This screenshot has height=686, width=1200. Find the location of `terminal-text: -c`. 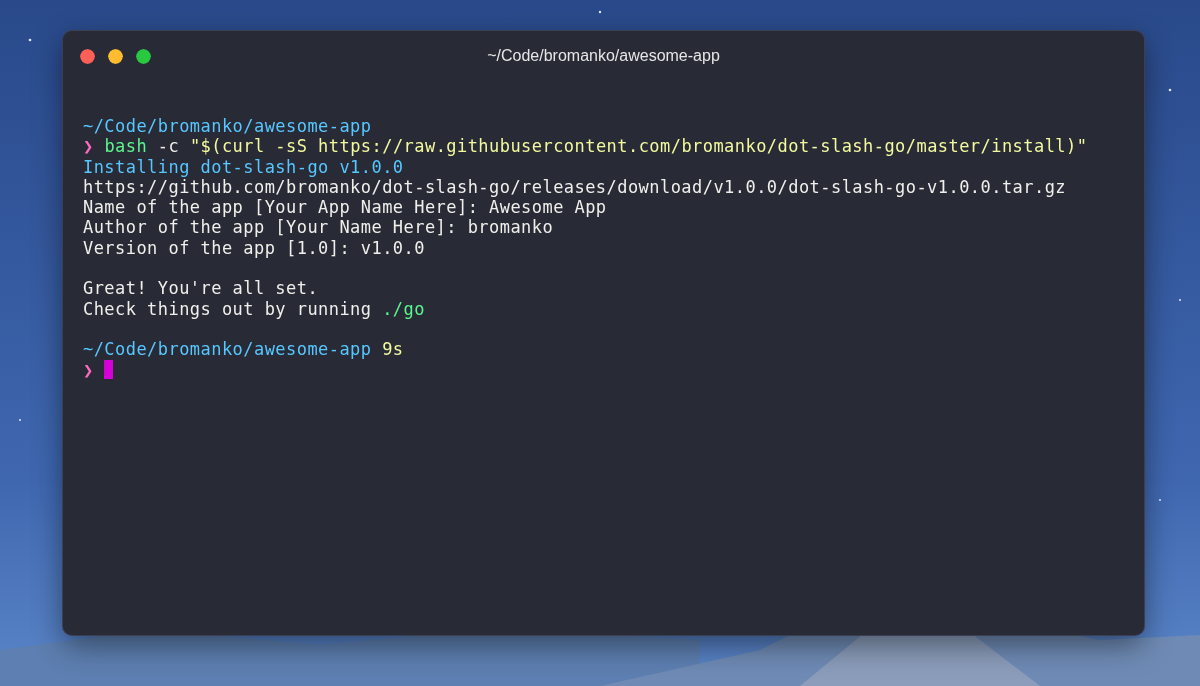

terminal-text: -c is located at coordinates (168, 146).